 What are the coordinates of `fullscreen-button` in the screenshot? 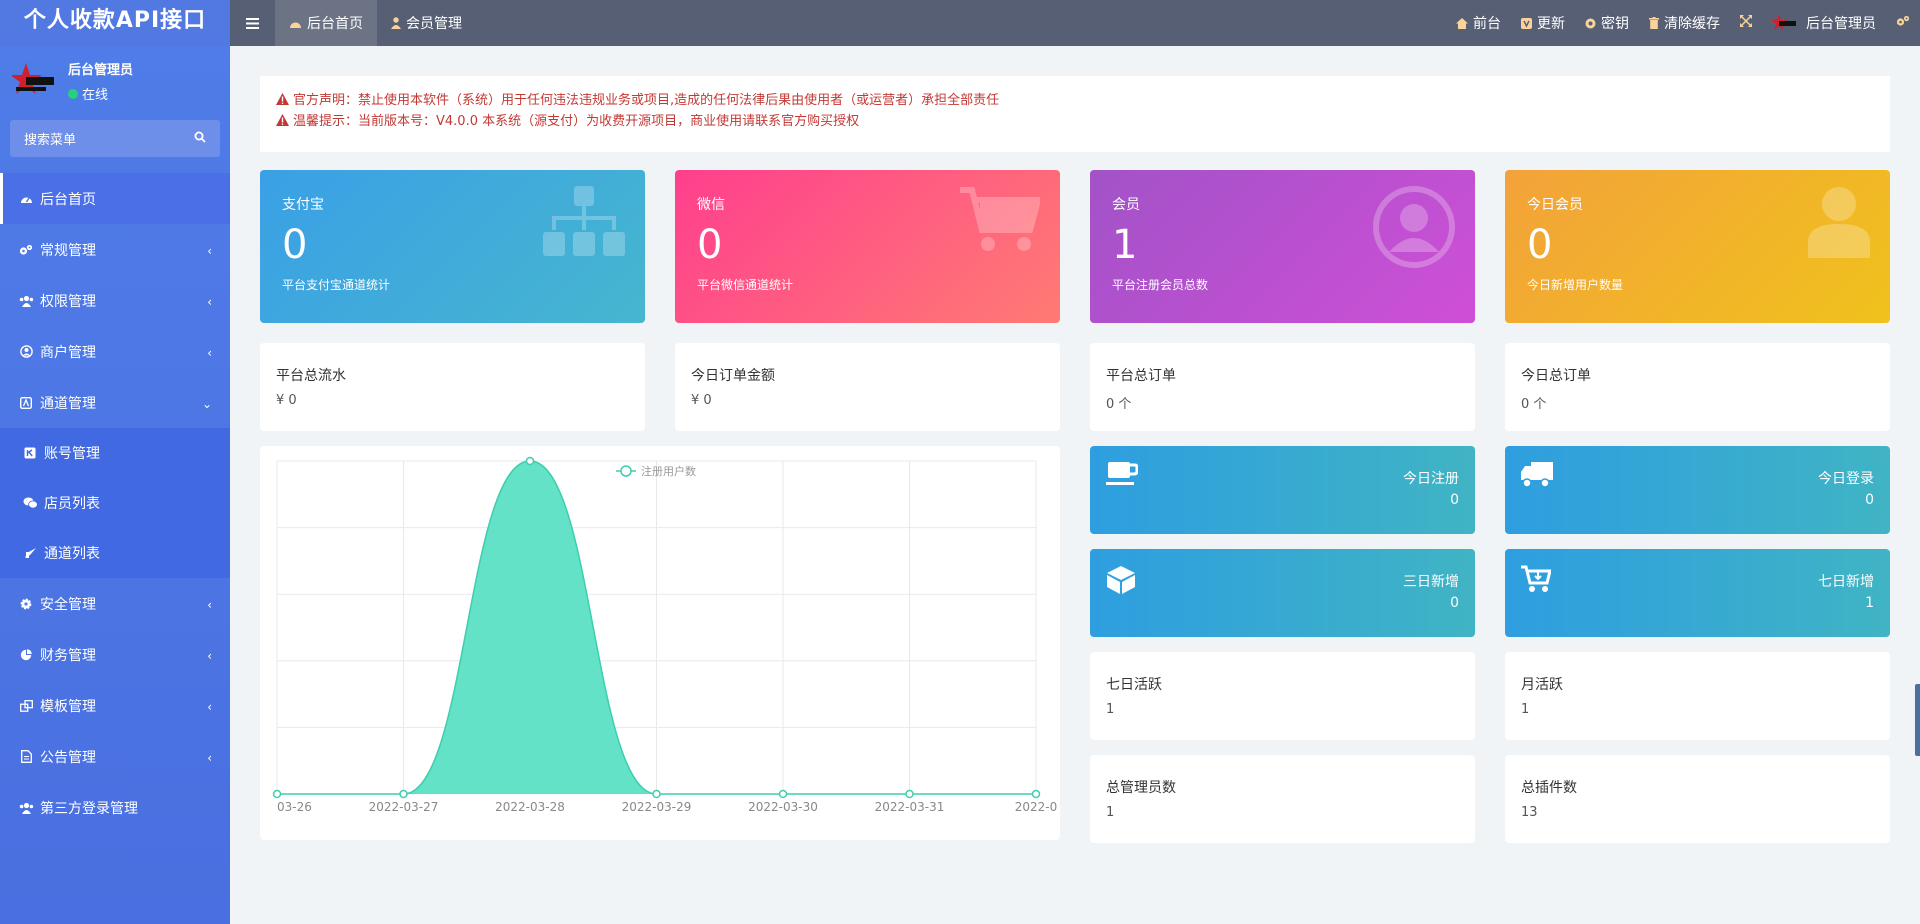 It's located at (1746, 23).